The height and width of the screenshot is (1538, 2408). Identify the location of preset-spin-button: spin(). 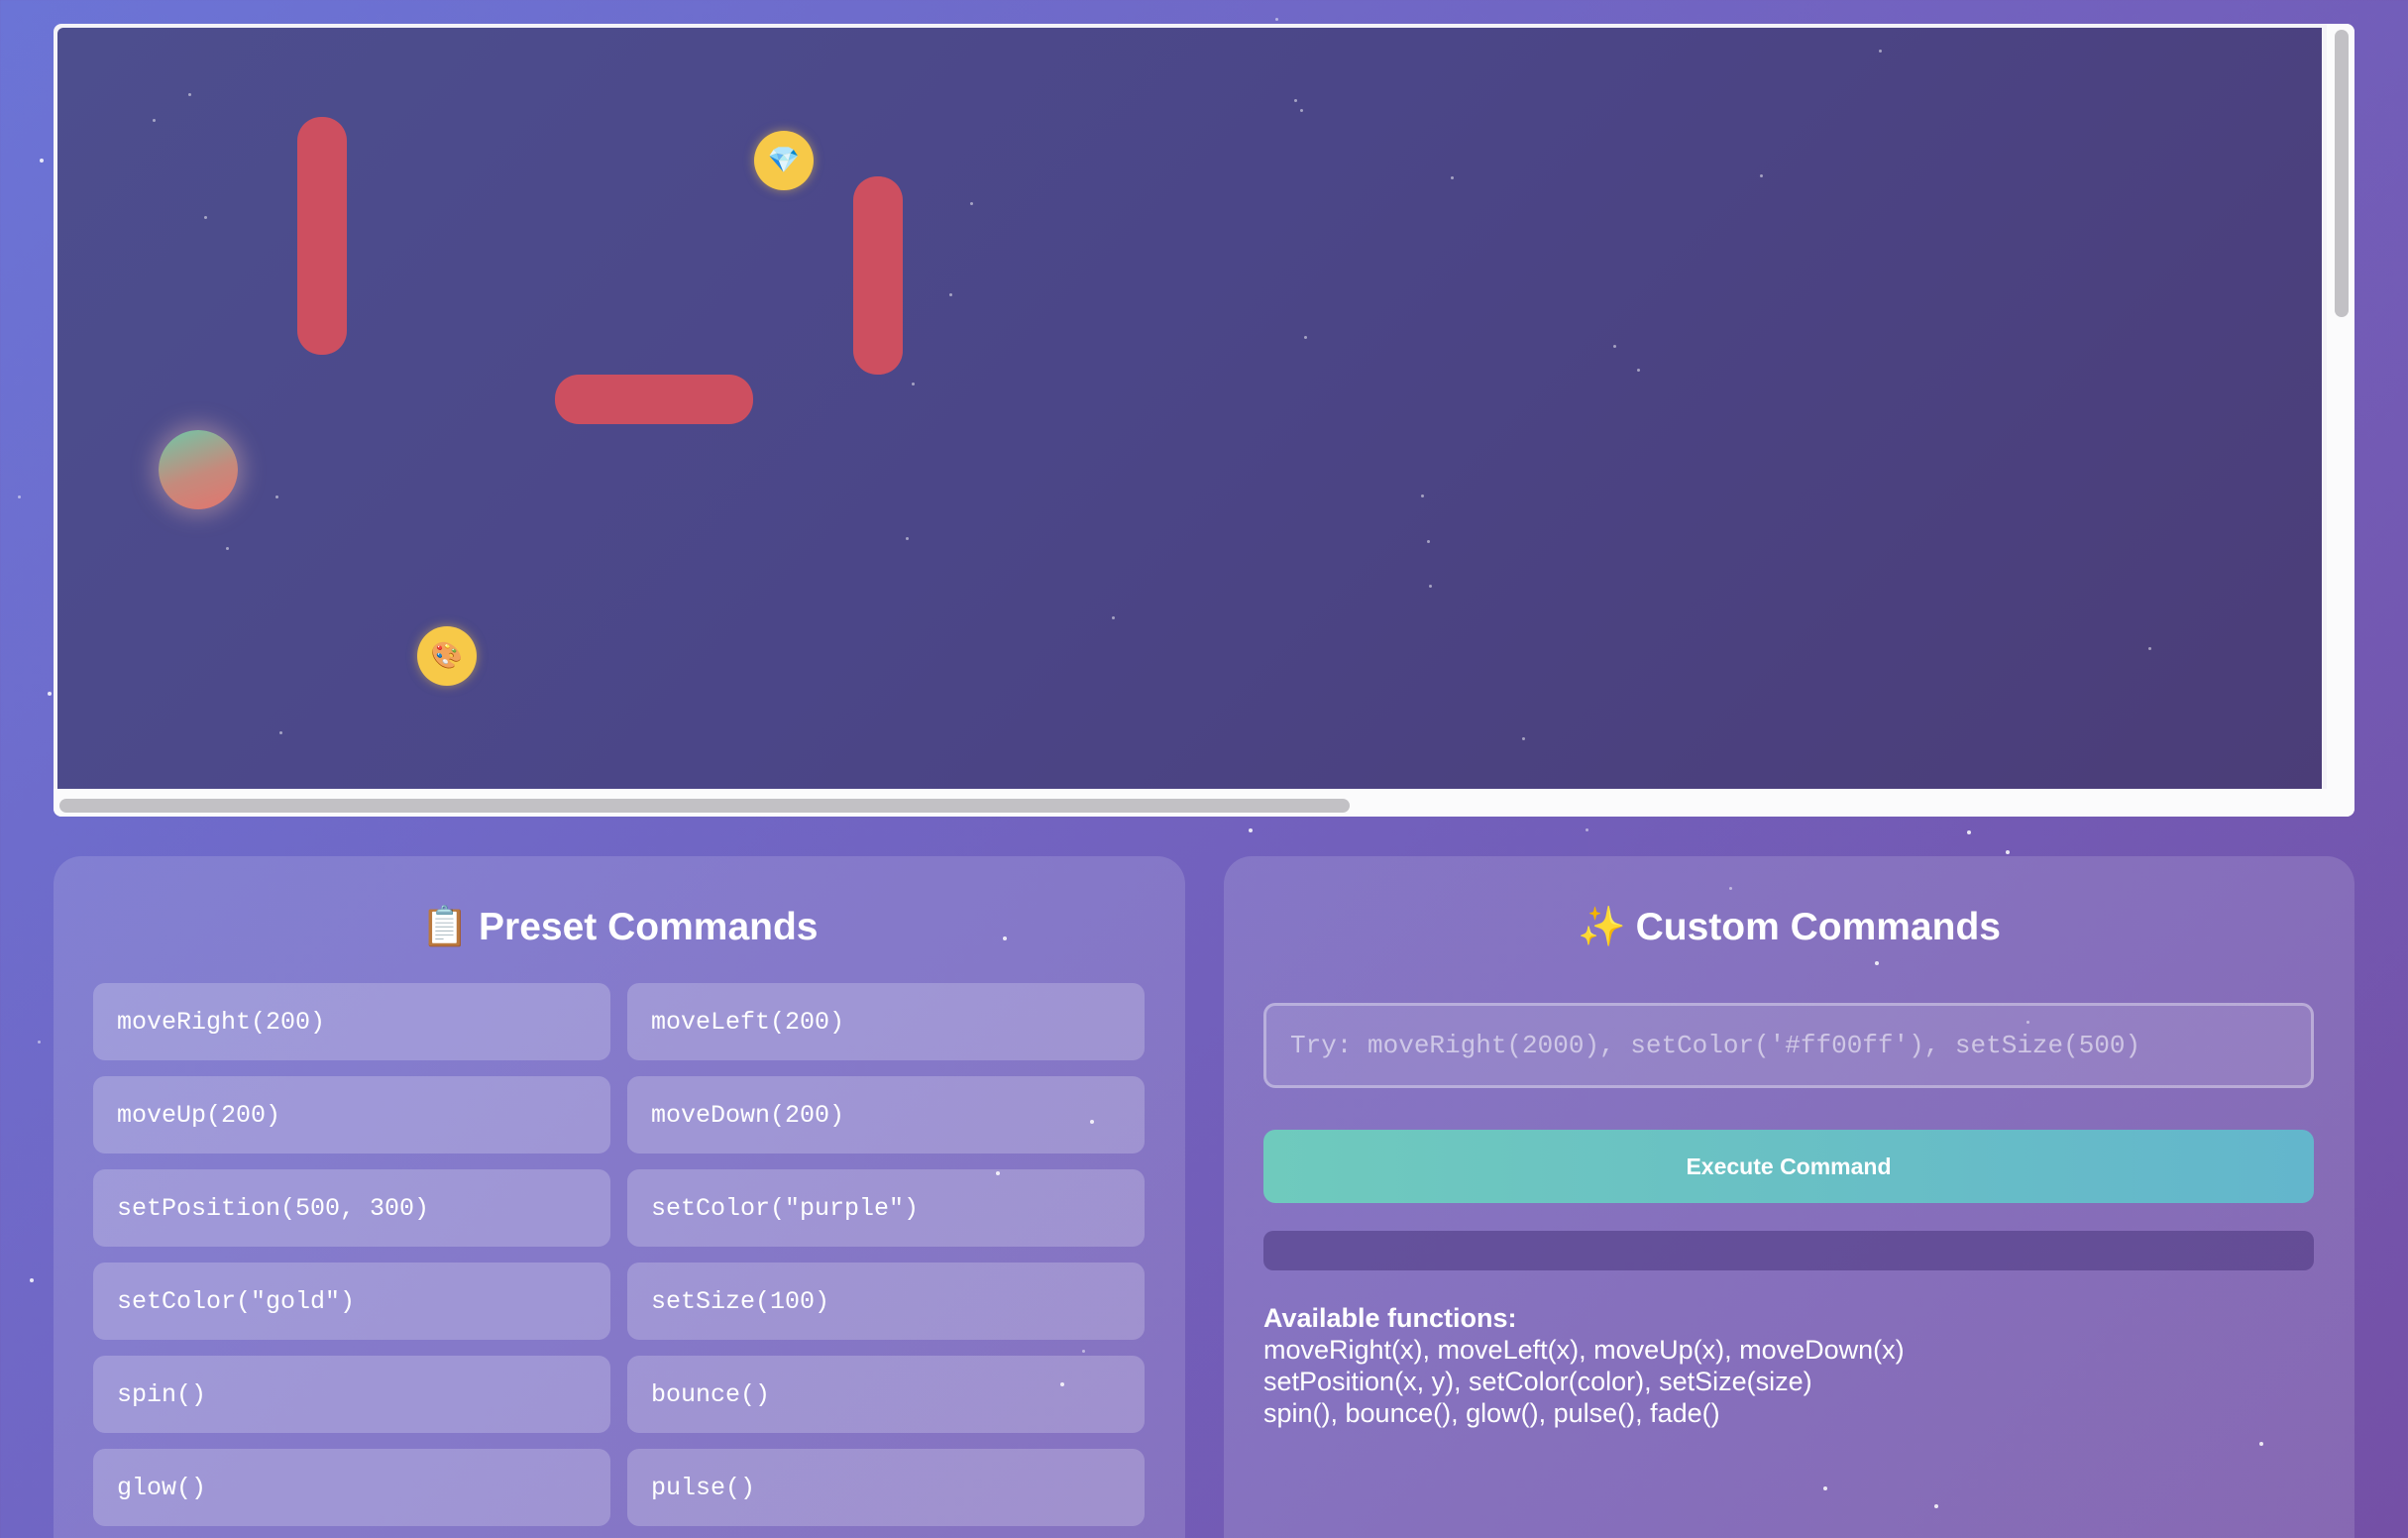
(351, 1394).